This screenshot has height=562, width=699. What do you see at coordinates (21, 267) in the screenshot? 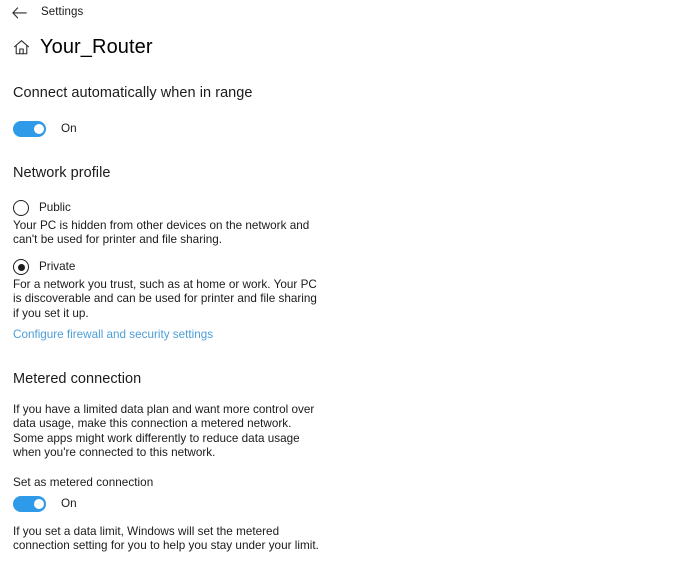
I see `radio-private-indicator` at bounding box center [21, 267].